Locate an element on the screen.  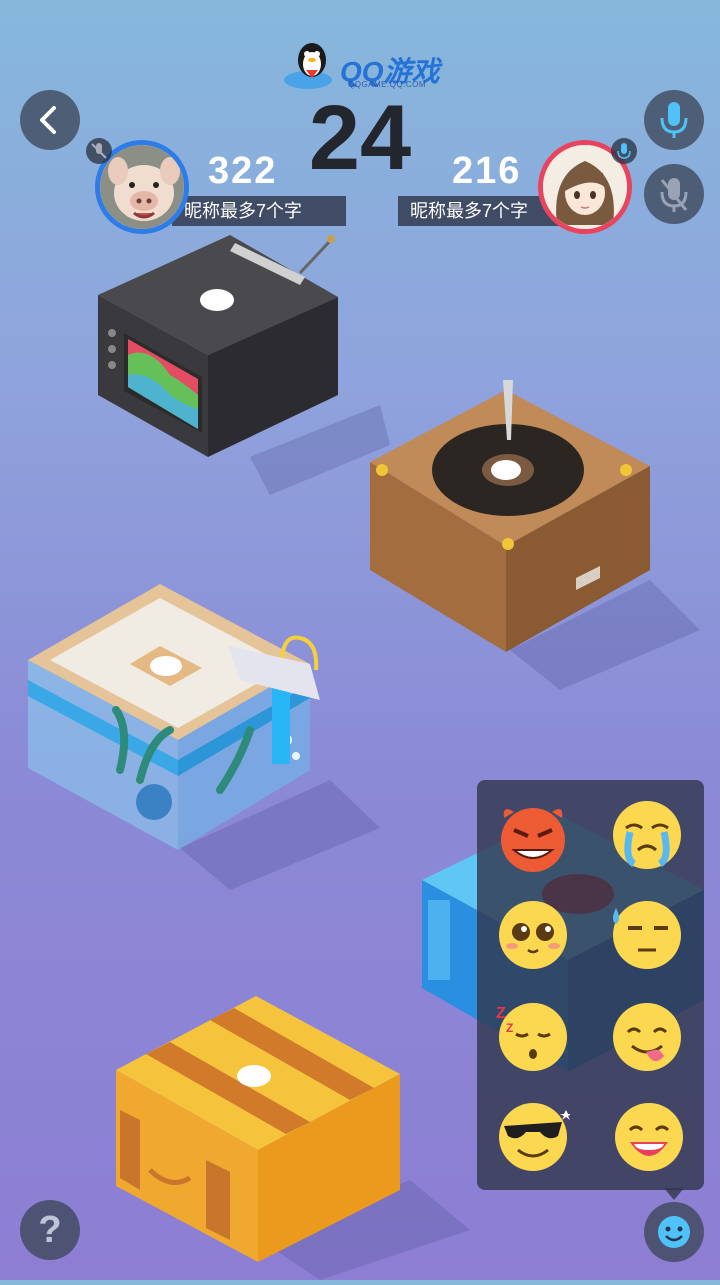
back-button is located at coordinates (50, 120).